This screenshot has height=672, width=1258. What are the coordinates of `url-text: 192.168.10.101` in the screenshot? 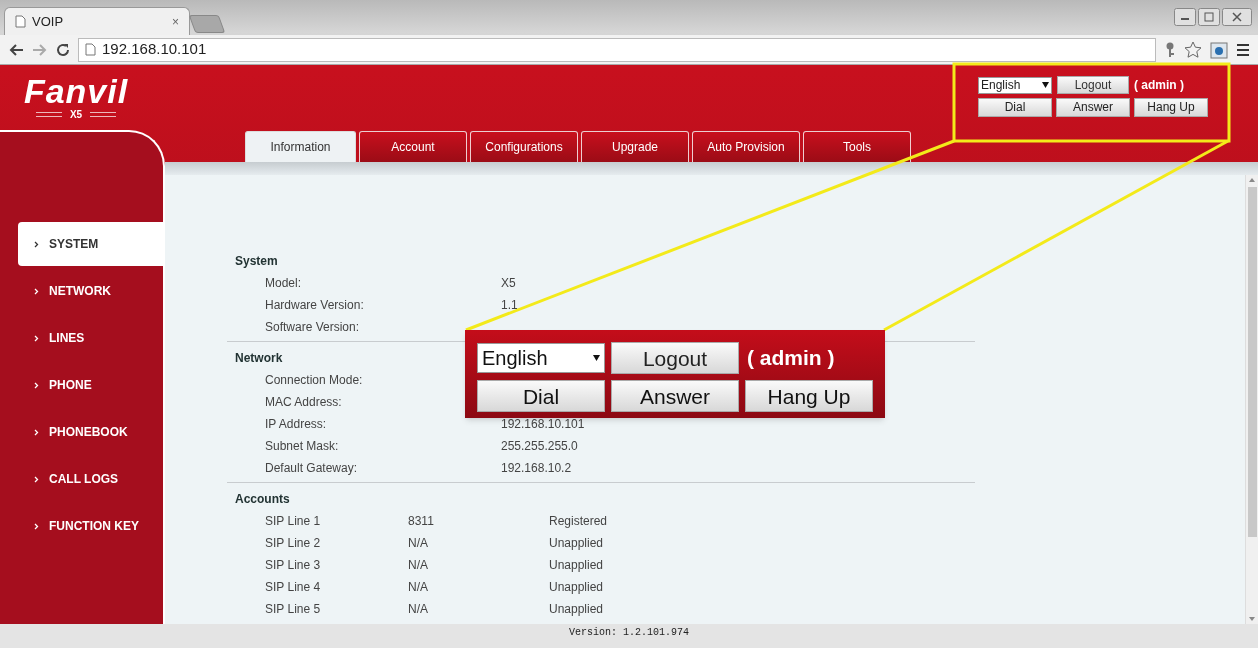 It's located at (154, 49).